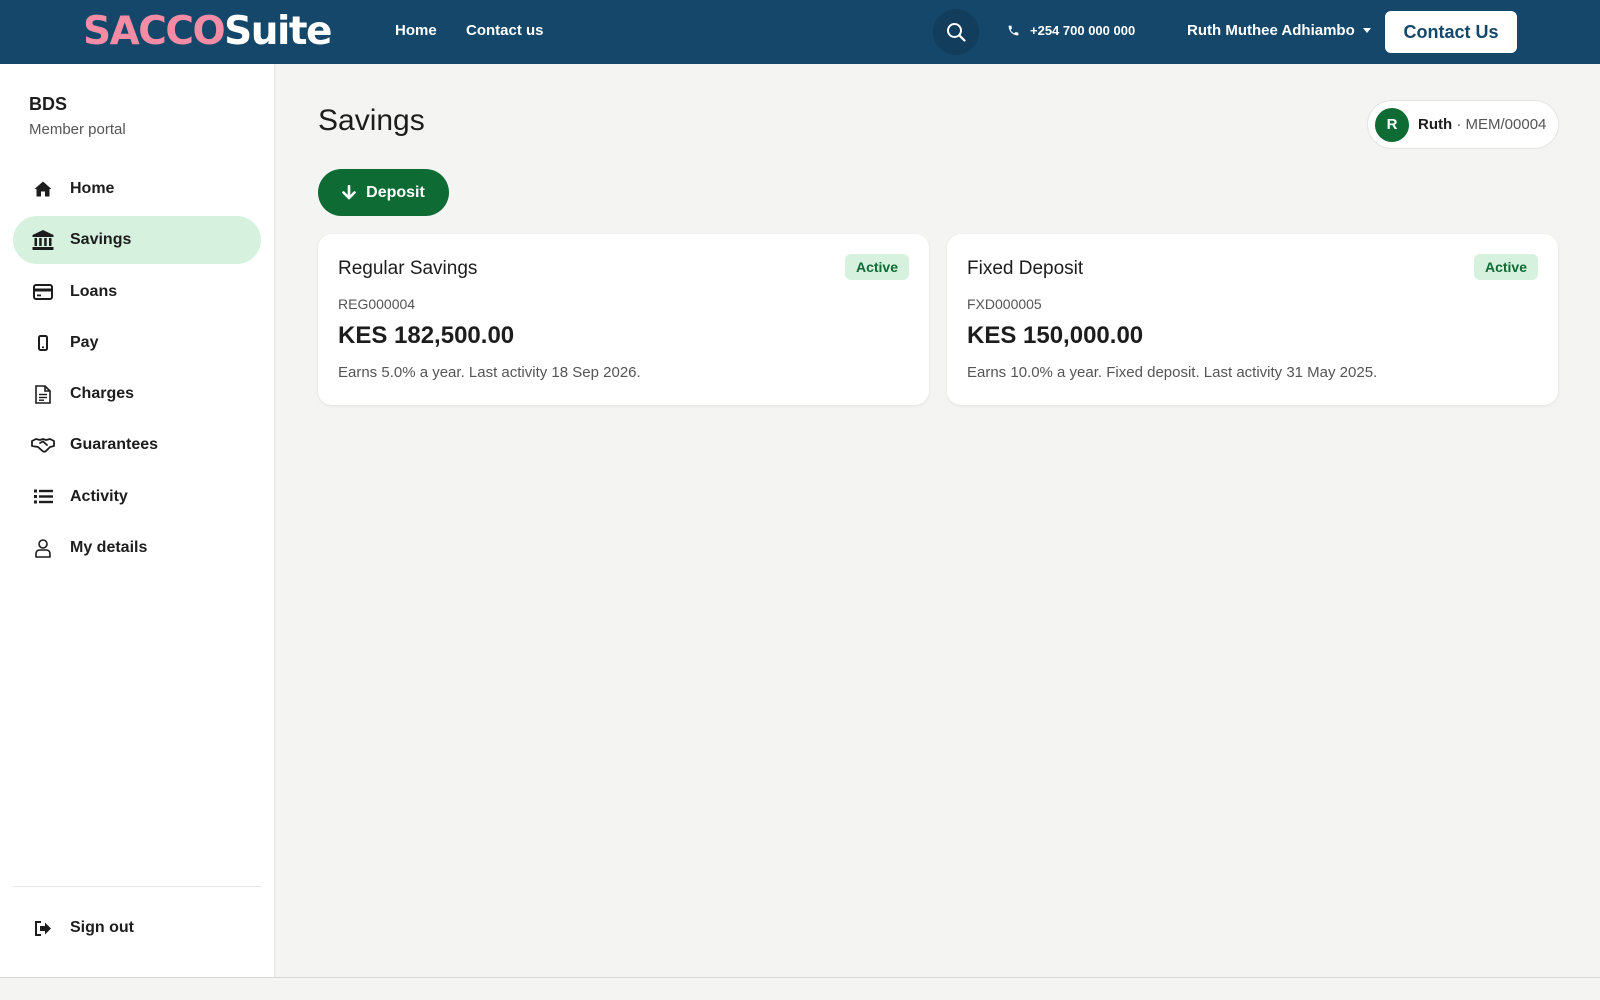 The image size is (1600, 1000). I want to click on search-icon, so click(956, 32).